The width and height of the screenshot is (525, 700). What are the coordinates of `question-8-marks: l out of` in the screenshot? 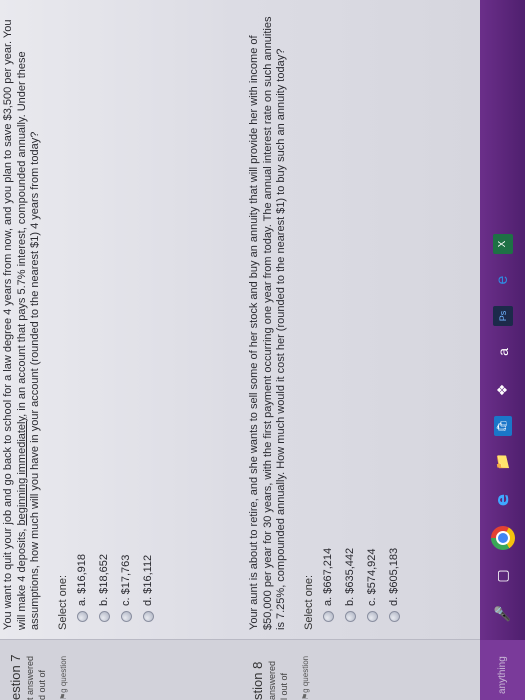 It's located at (284, 686).